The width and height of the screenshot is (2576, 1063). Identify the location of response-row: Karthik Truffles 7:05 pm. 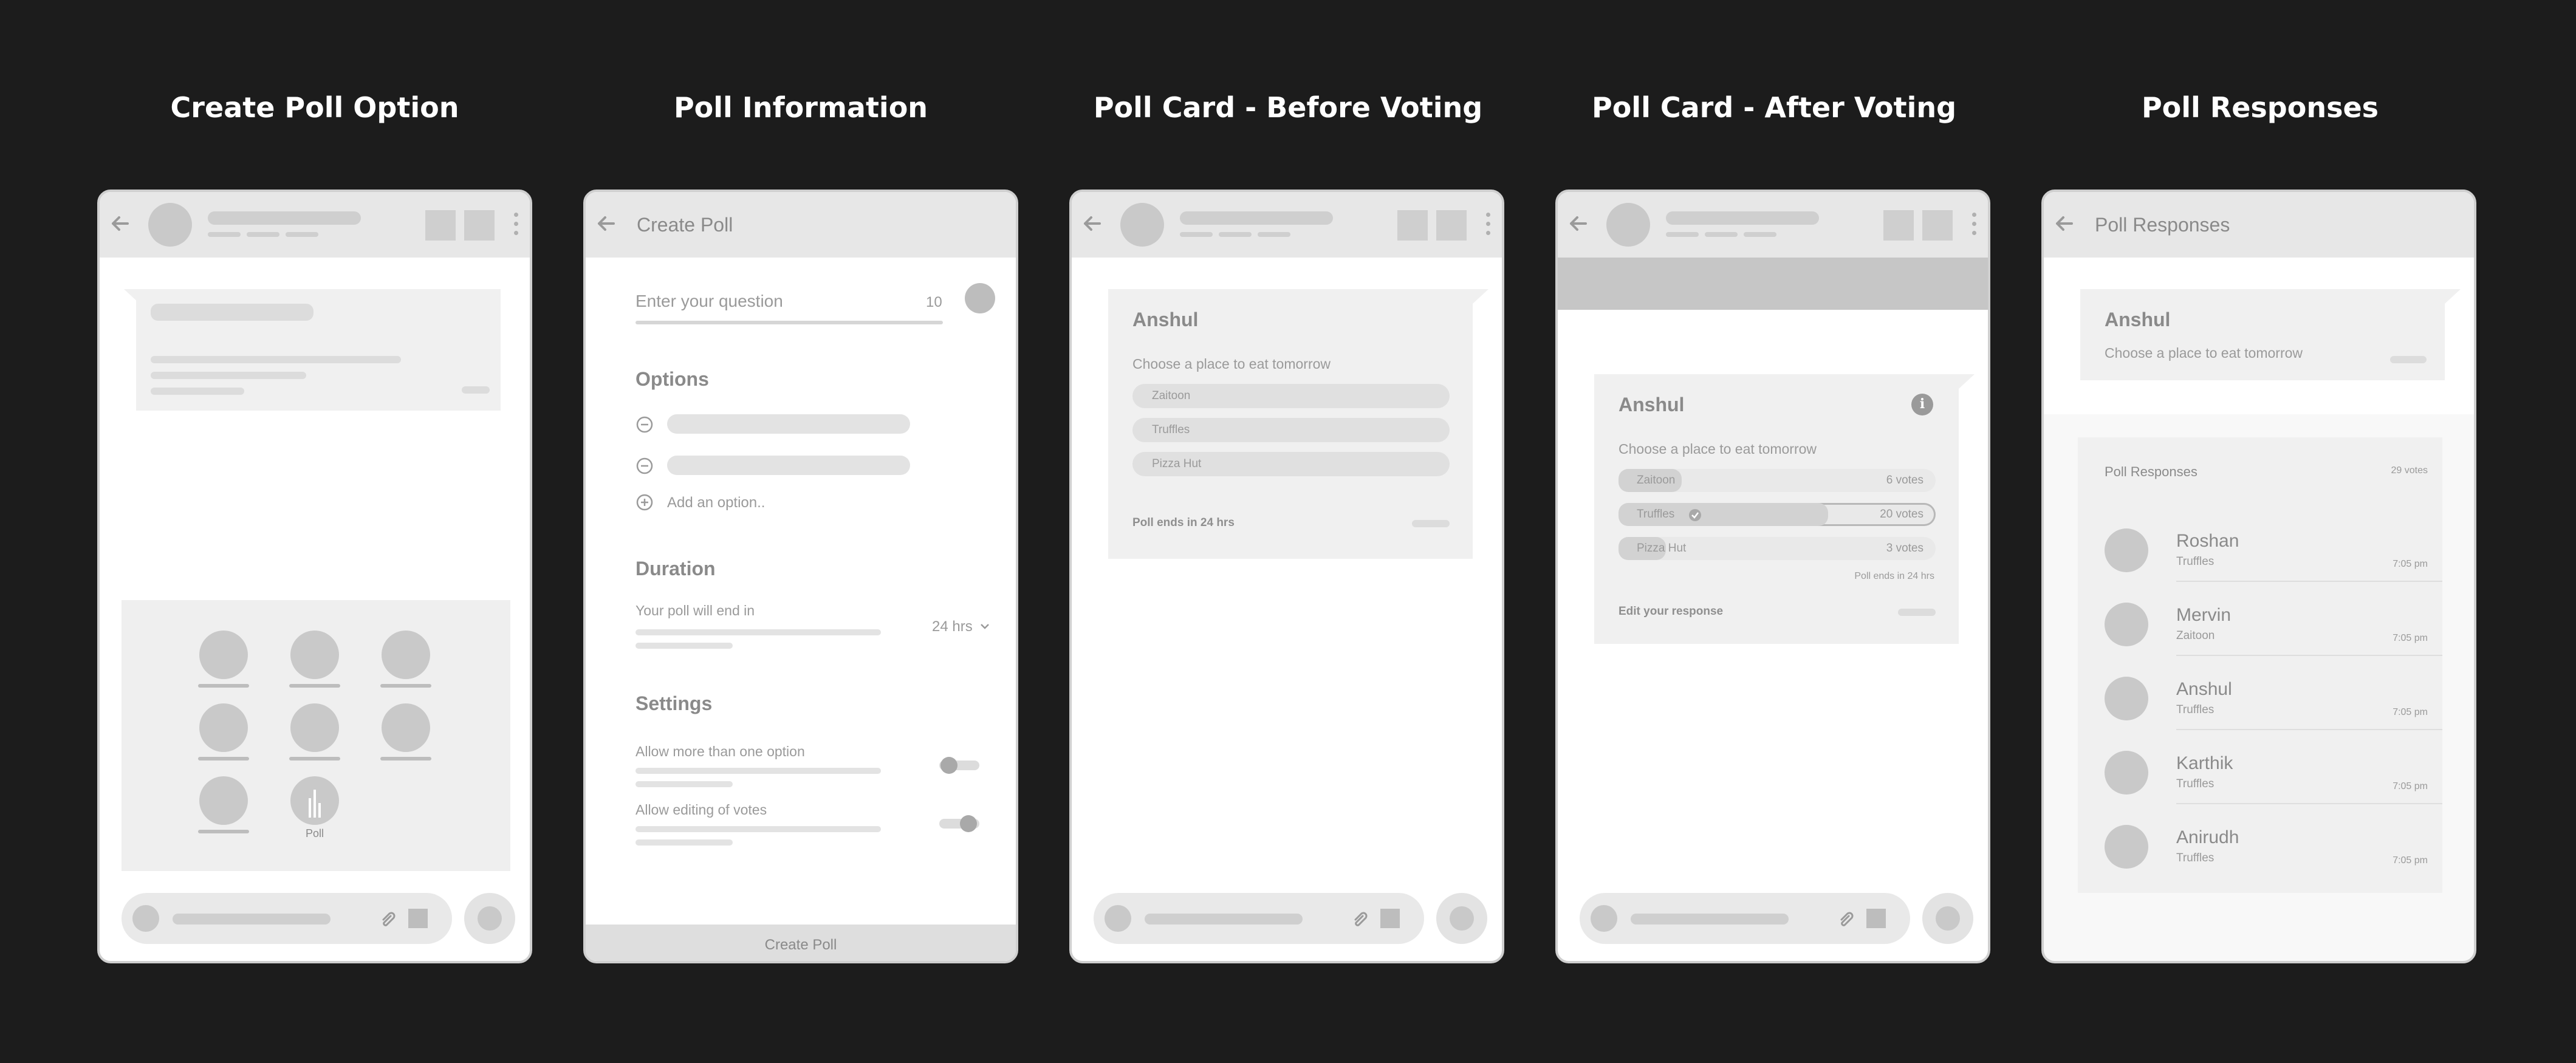
(2260, 782).